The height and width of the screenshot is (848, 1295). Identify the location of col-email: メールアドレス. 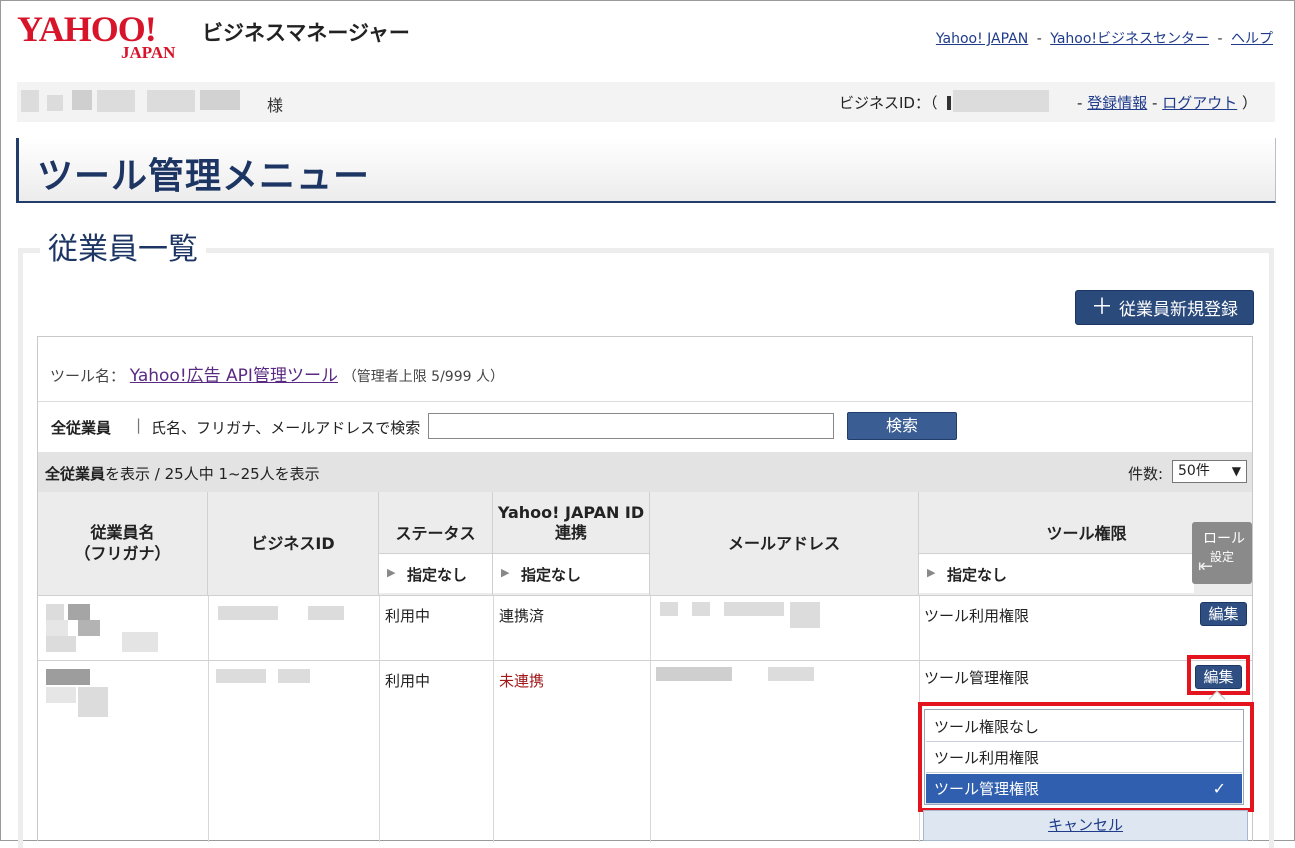
(784, 543).